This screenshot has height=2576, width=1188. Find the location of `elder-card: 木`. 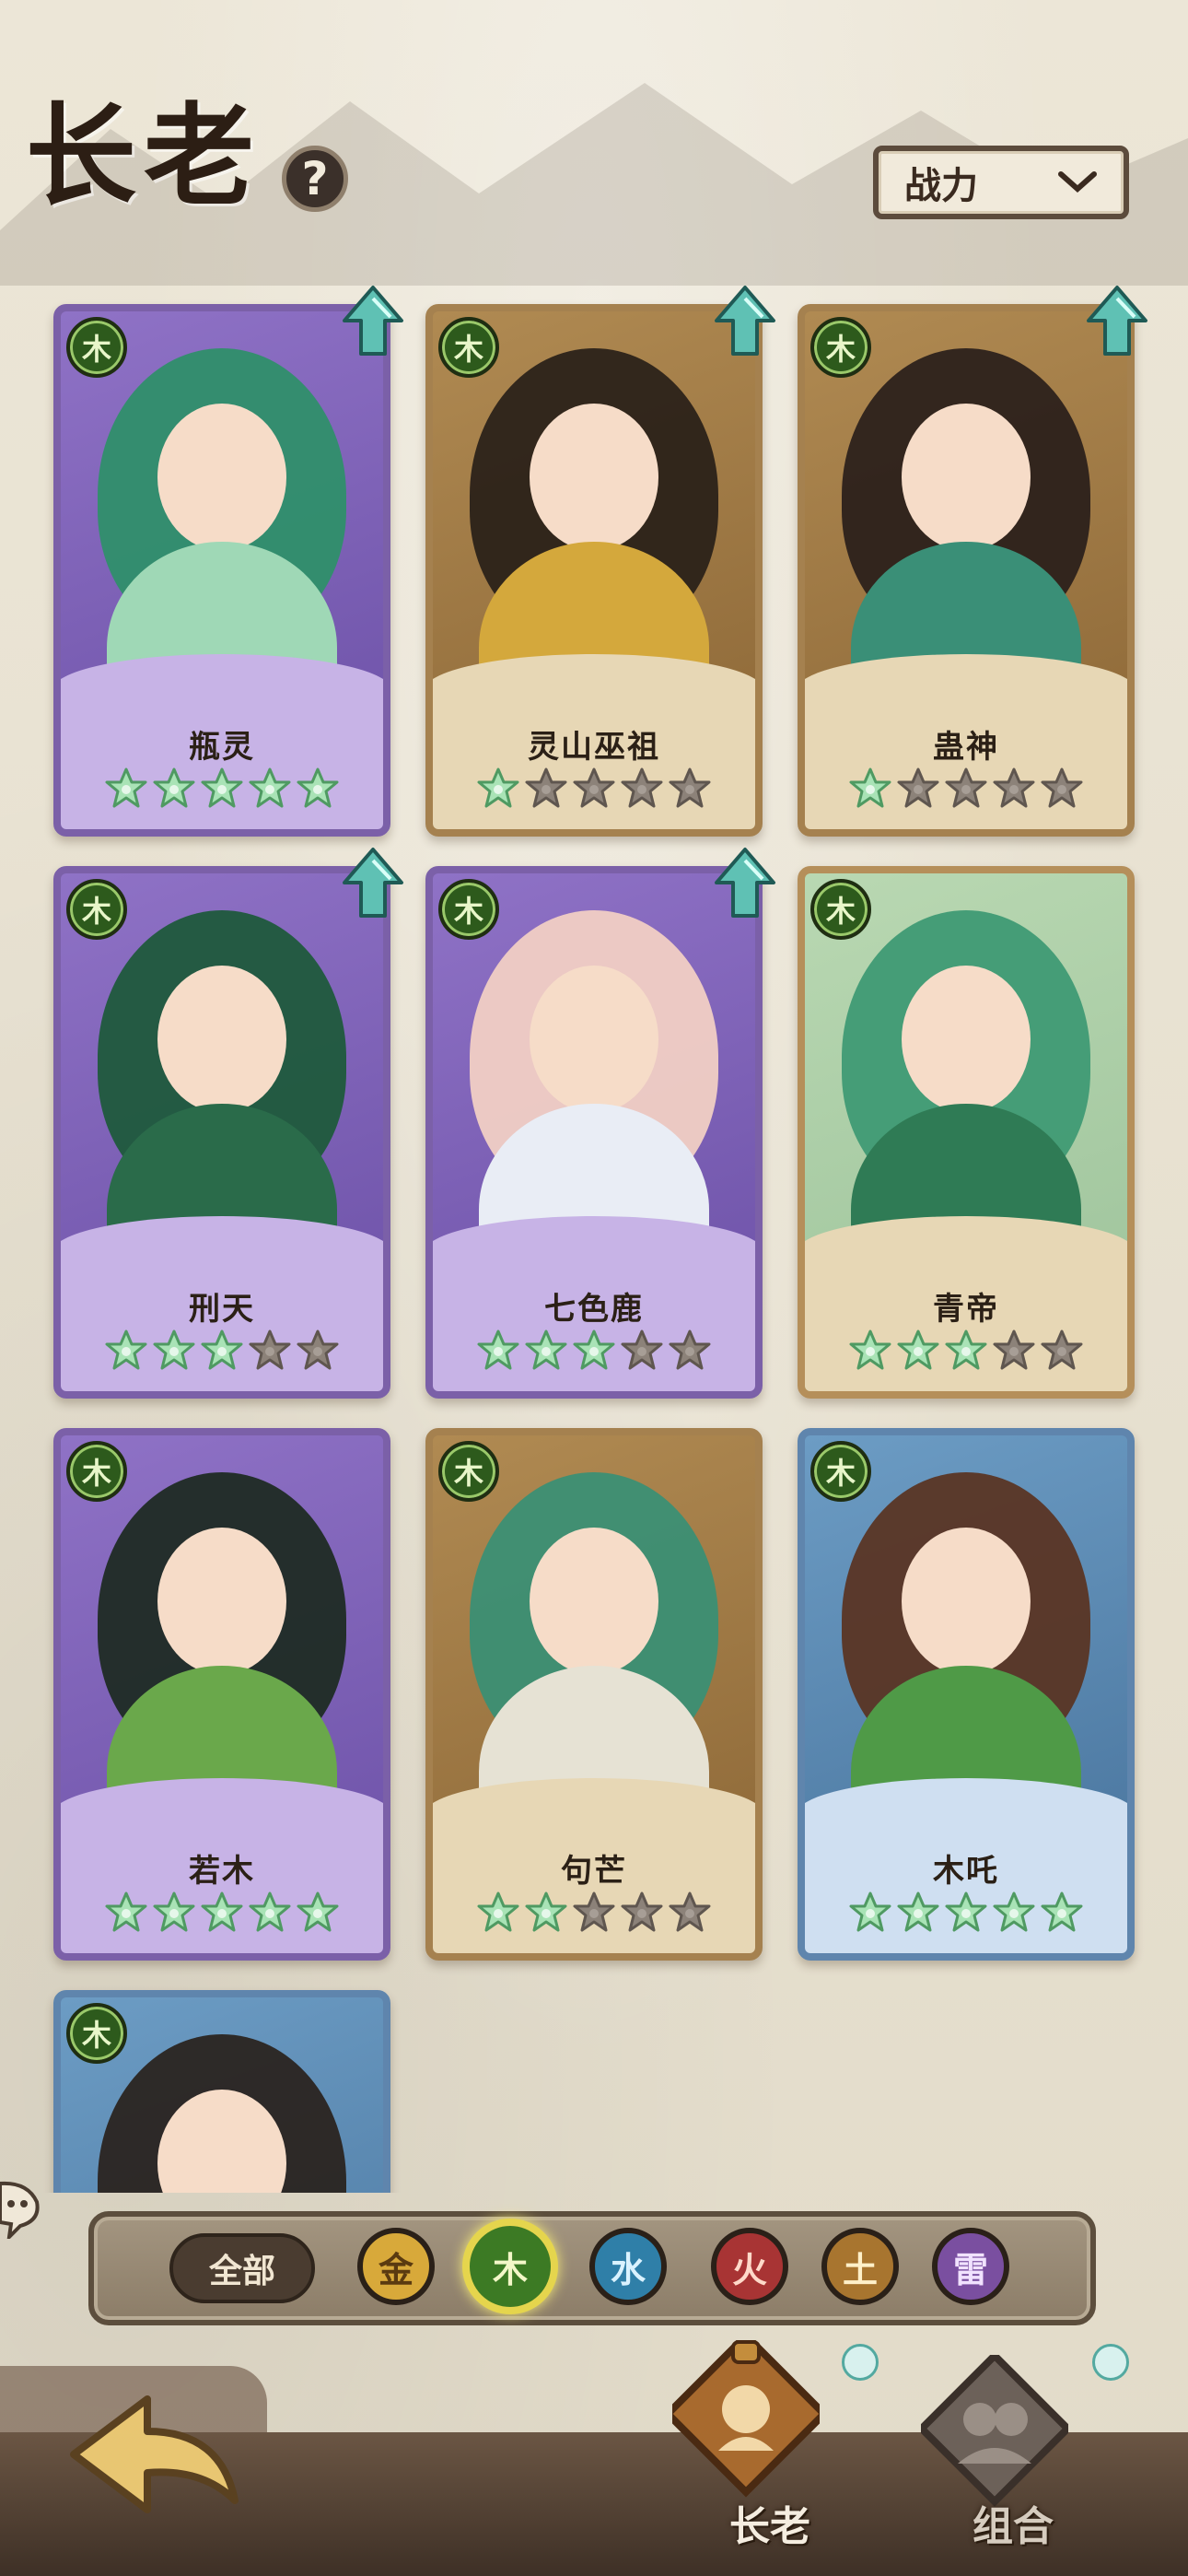

elder-card: 木 is located at coordinates (221, 2091).